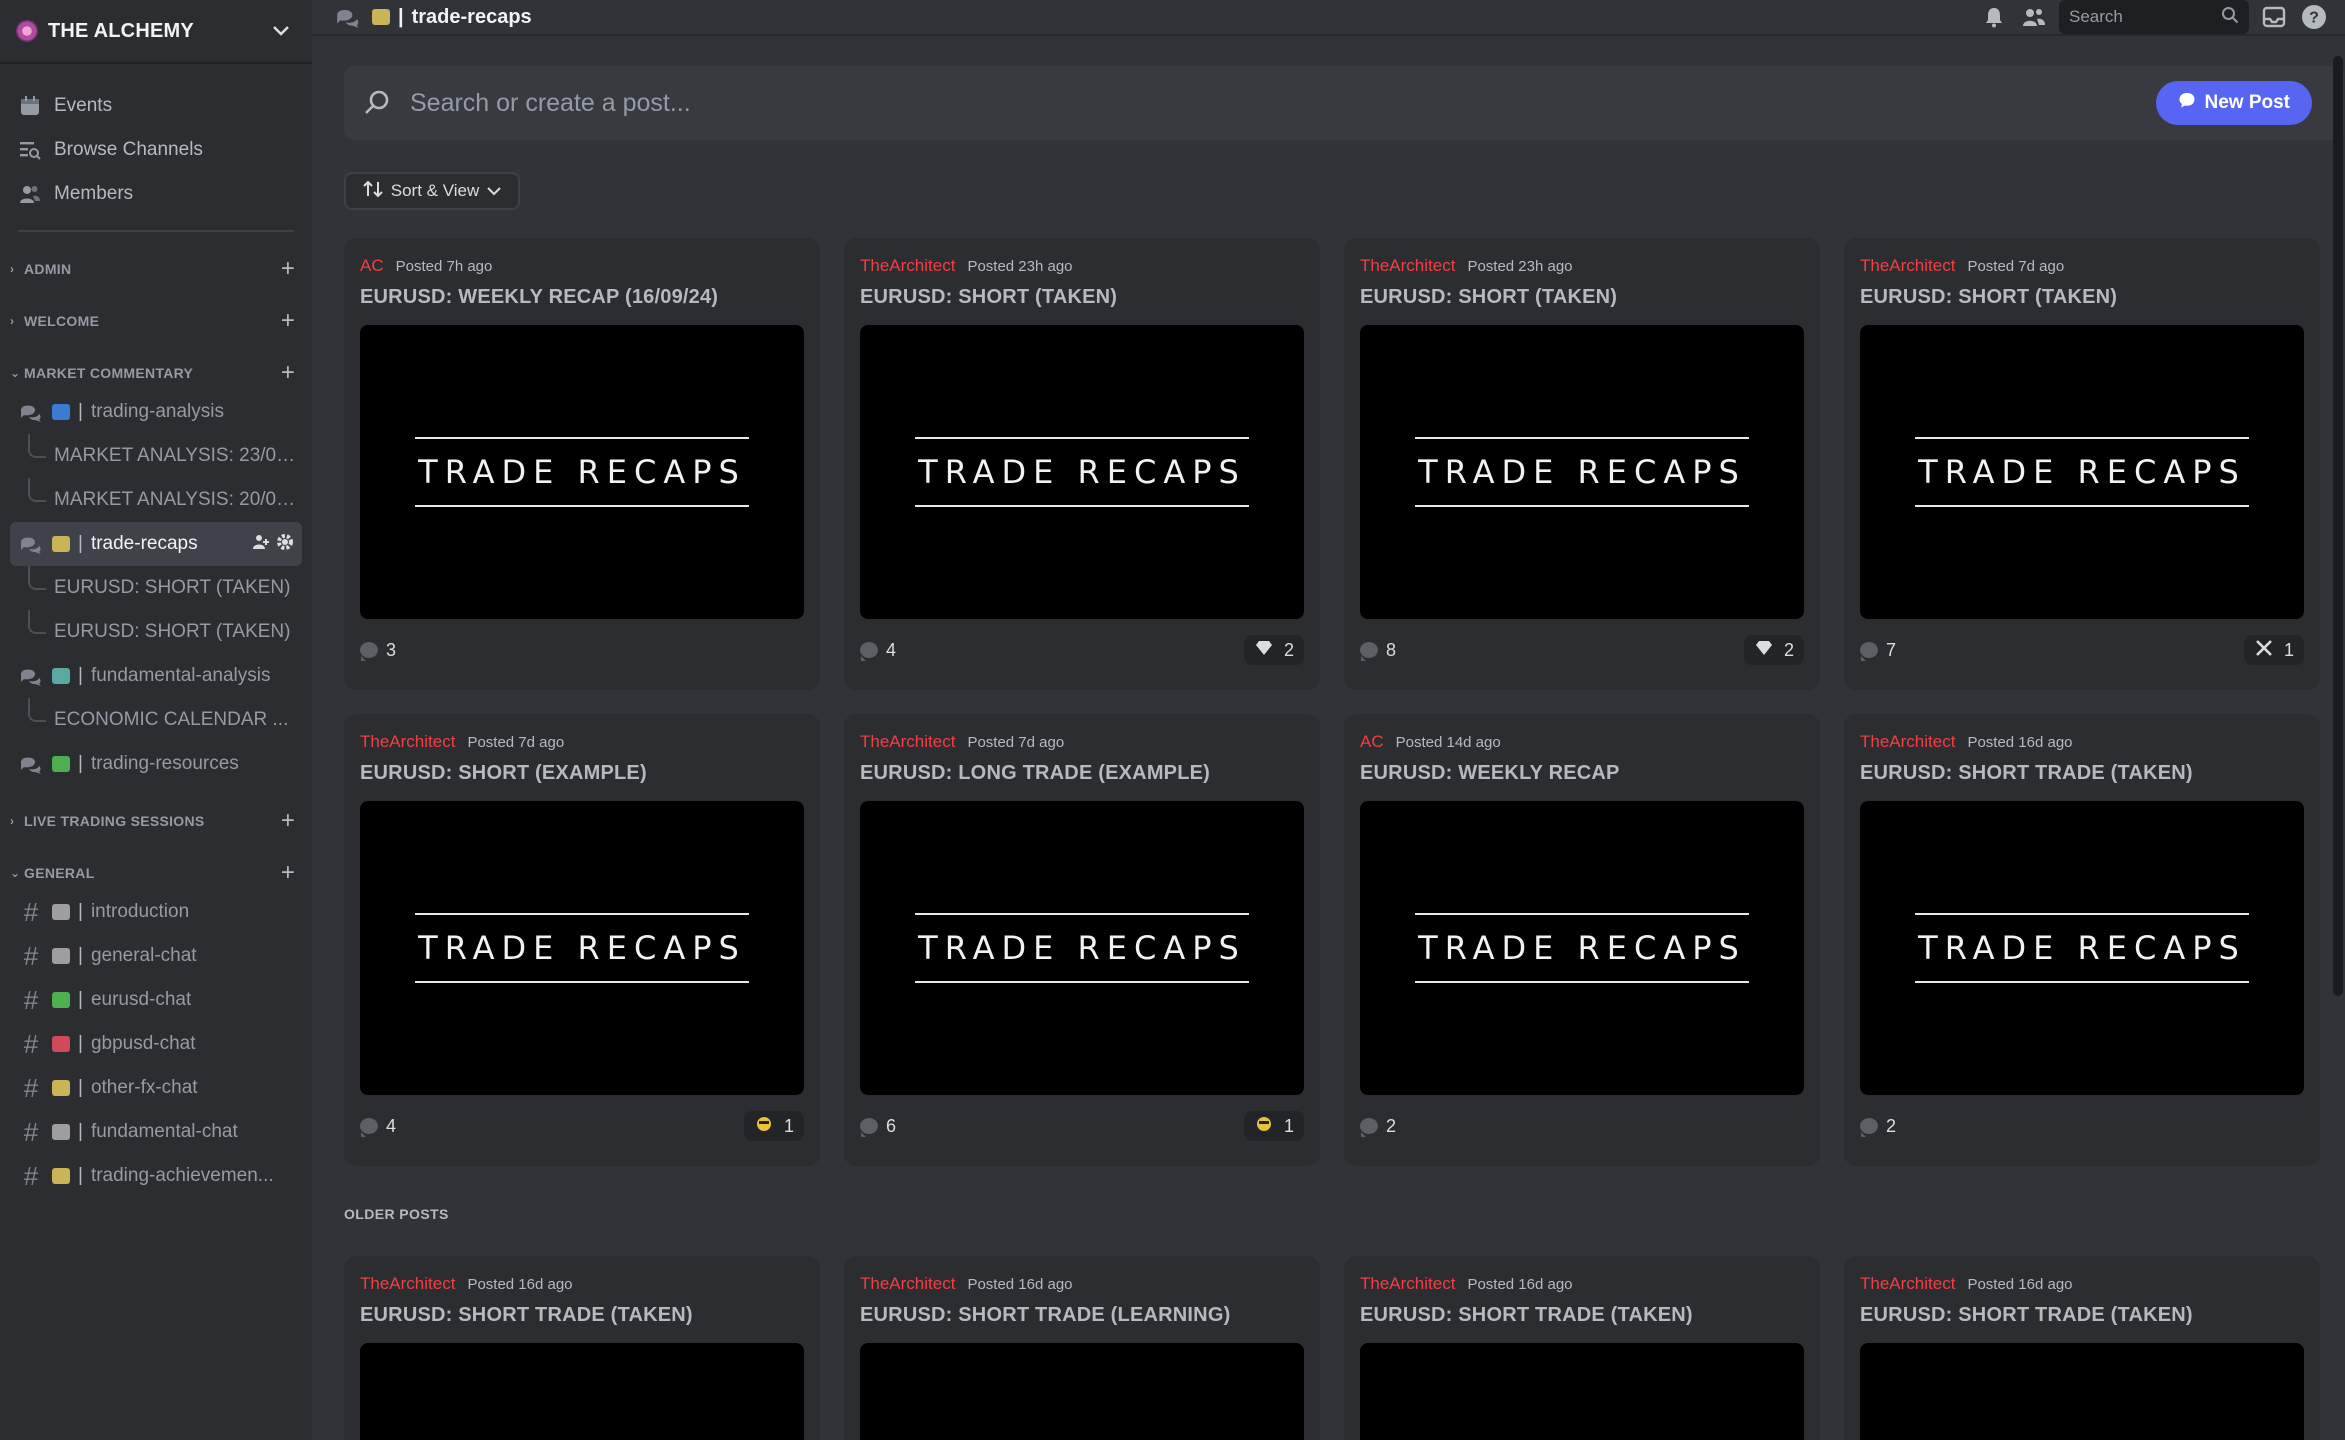  Describe the element at coordinates (156, 873) in the screenshot. I see `category-general: ⌄ GENERAL +` at that location.